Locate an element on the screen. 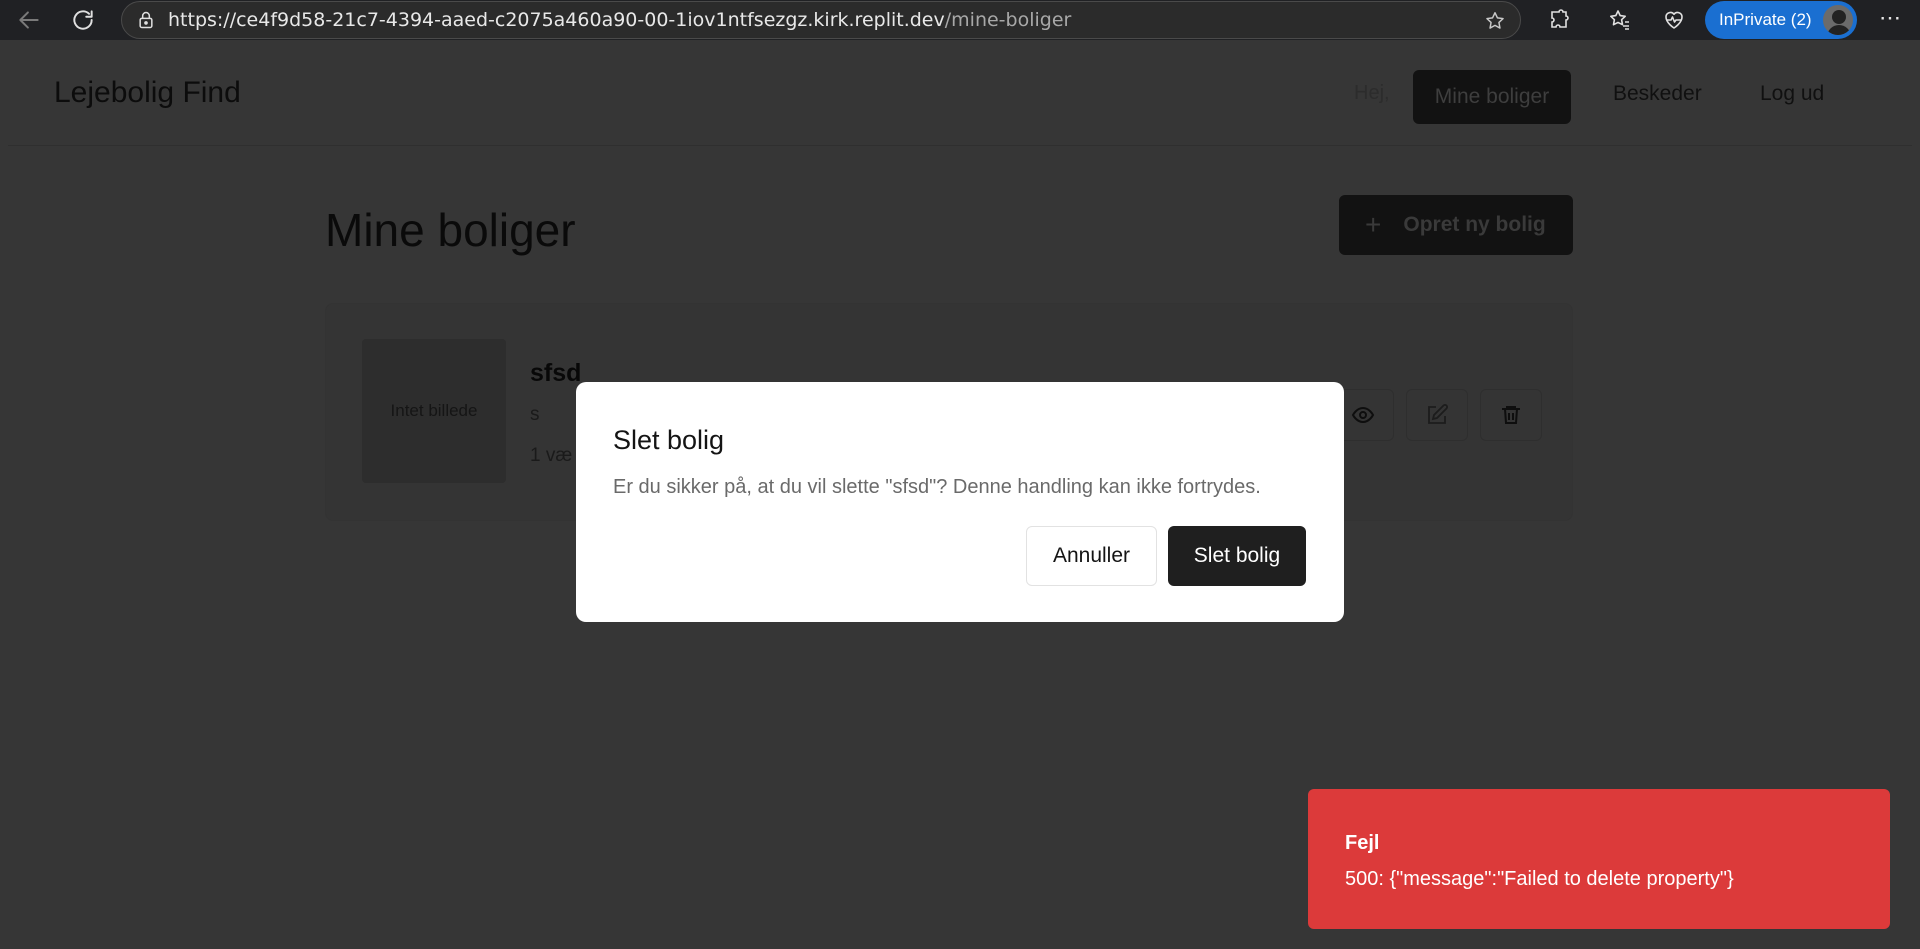 The width and height of the screenshot is (1920, 949). lock-icon is located at coordinates (146, 20).